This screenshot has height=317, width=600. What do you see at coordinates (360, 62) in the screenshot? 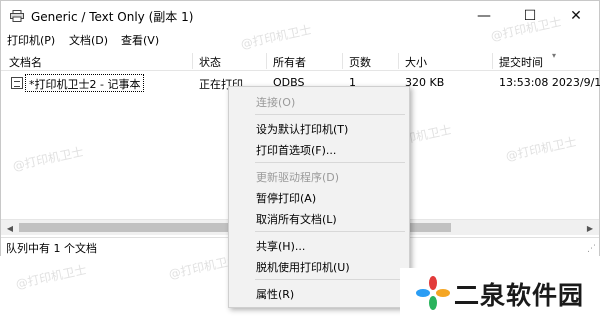
I see `column-pages: 页数` at bounding box center [360, 62].